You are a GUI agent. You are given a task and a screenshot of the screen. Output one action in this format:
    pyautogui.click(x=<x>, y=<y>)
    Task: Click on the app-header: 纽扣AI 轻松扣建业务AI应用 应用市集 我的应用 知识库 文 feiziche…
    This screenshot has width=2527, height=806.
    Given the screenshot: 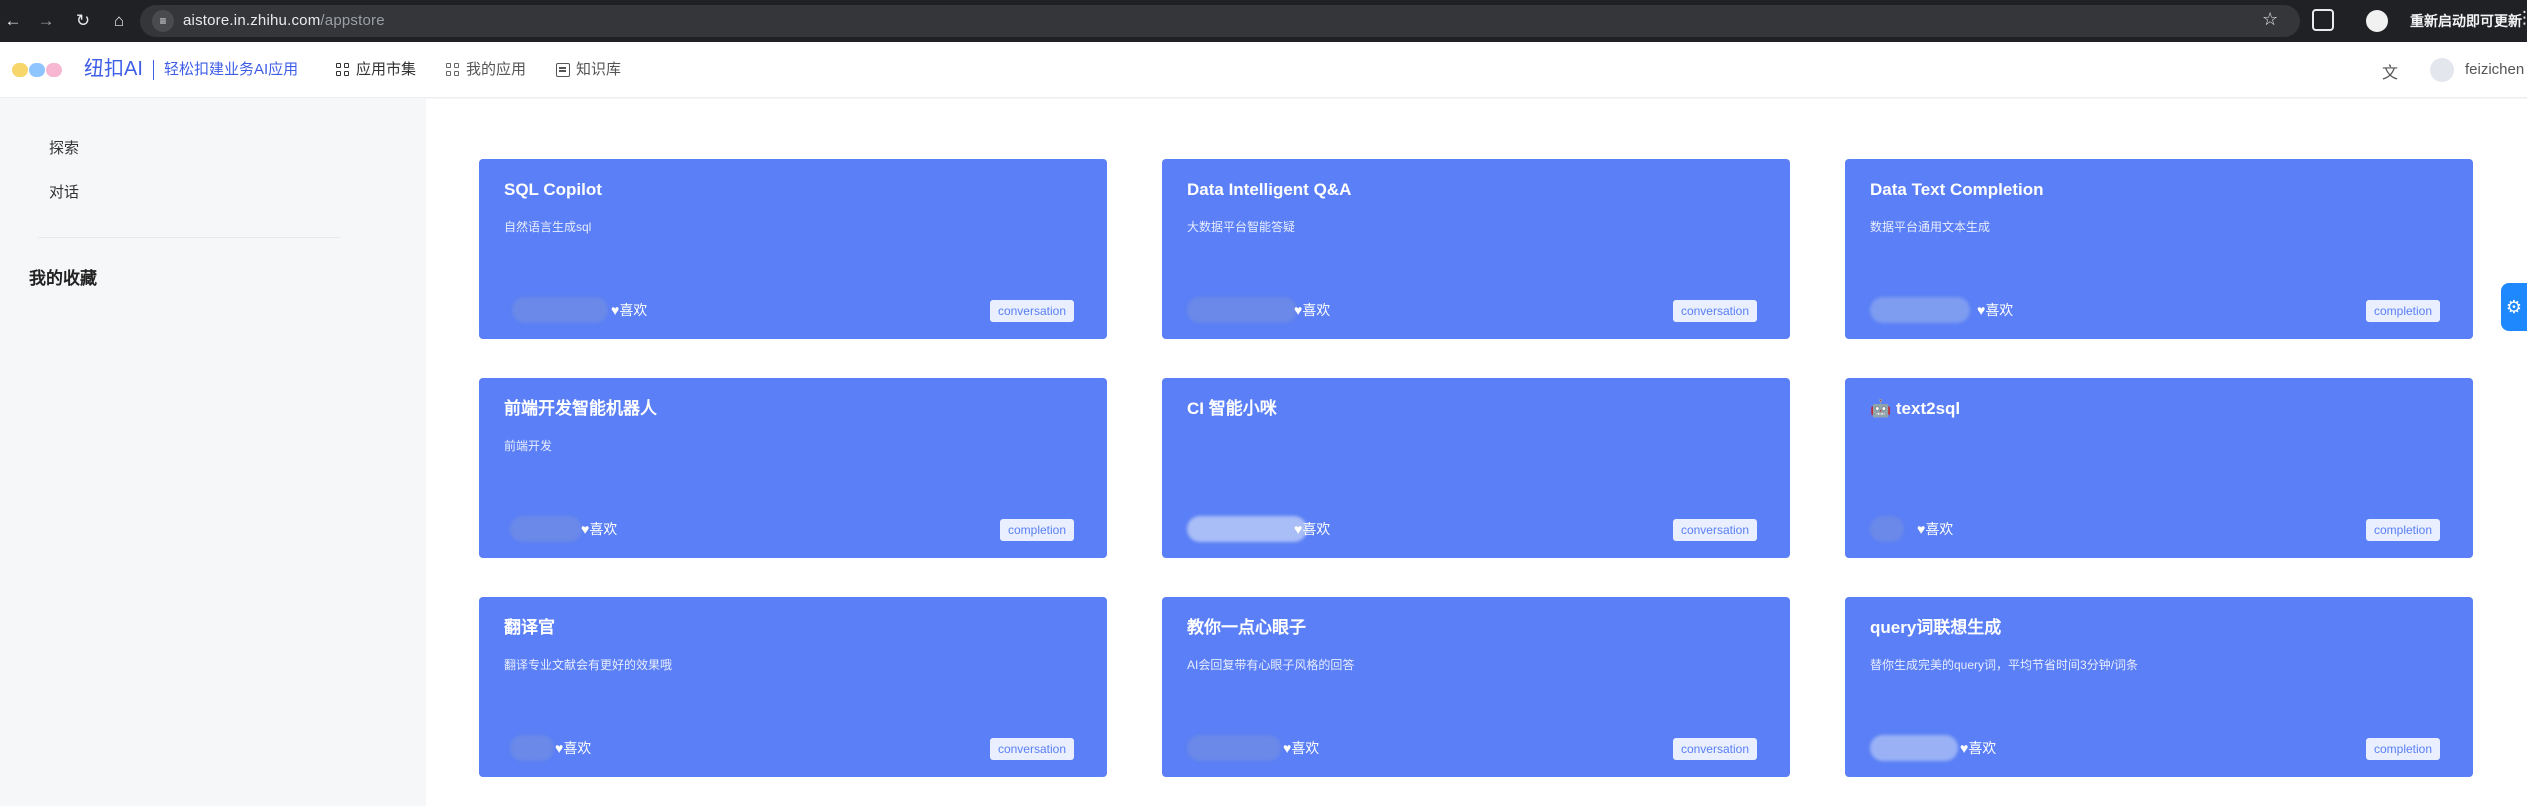 What is the action you would take?
    pyautogui.click(x=1263, y=70)
    